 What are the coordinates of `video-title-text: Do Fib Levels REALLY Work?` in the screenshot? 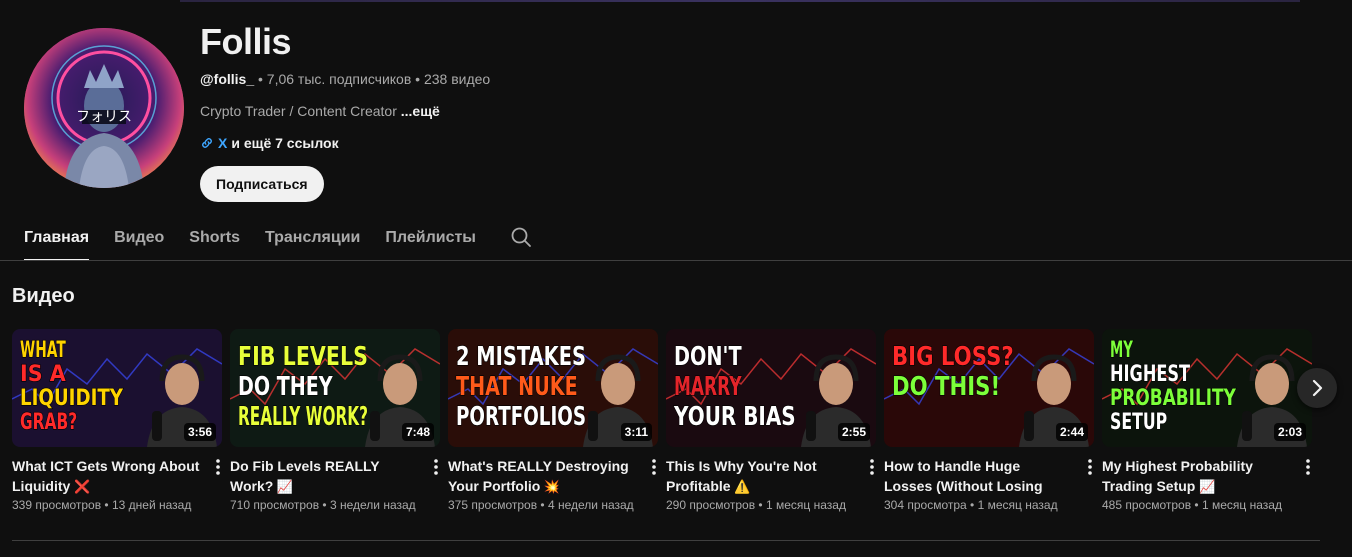 It's located at (305, 476).